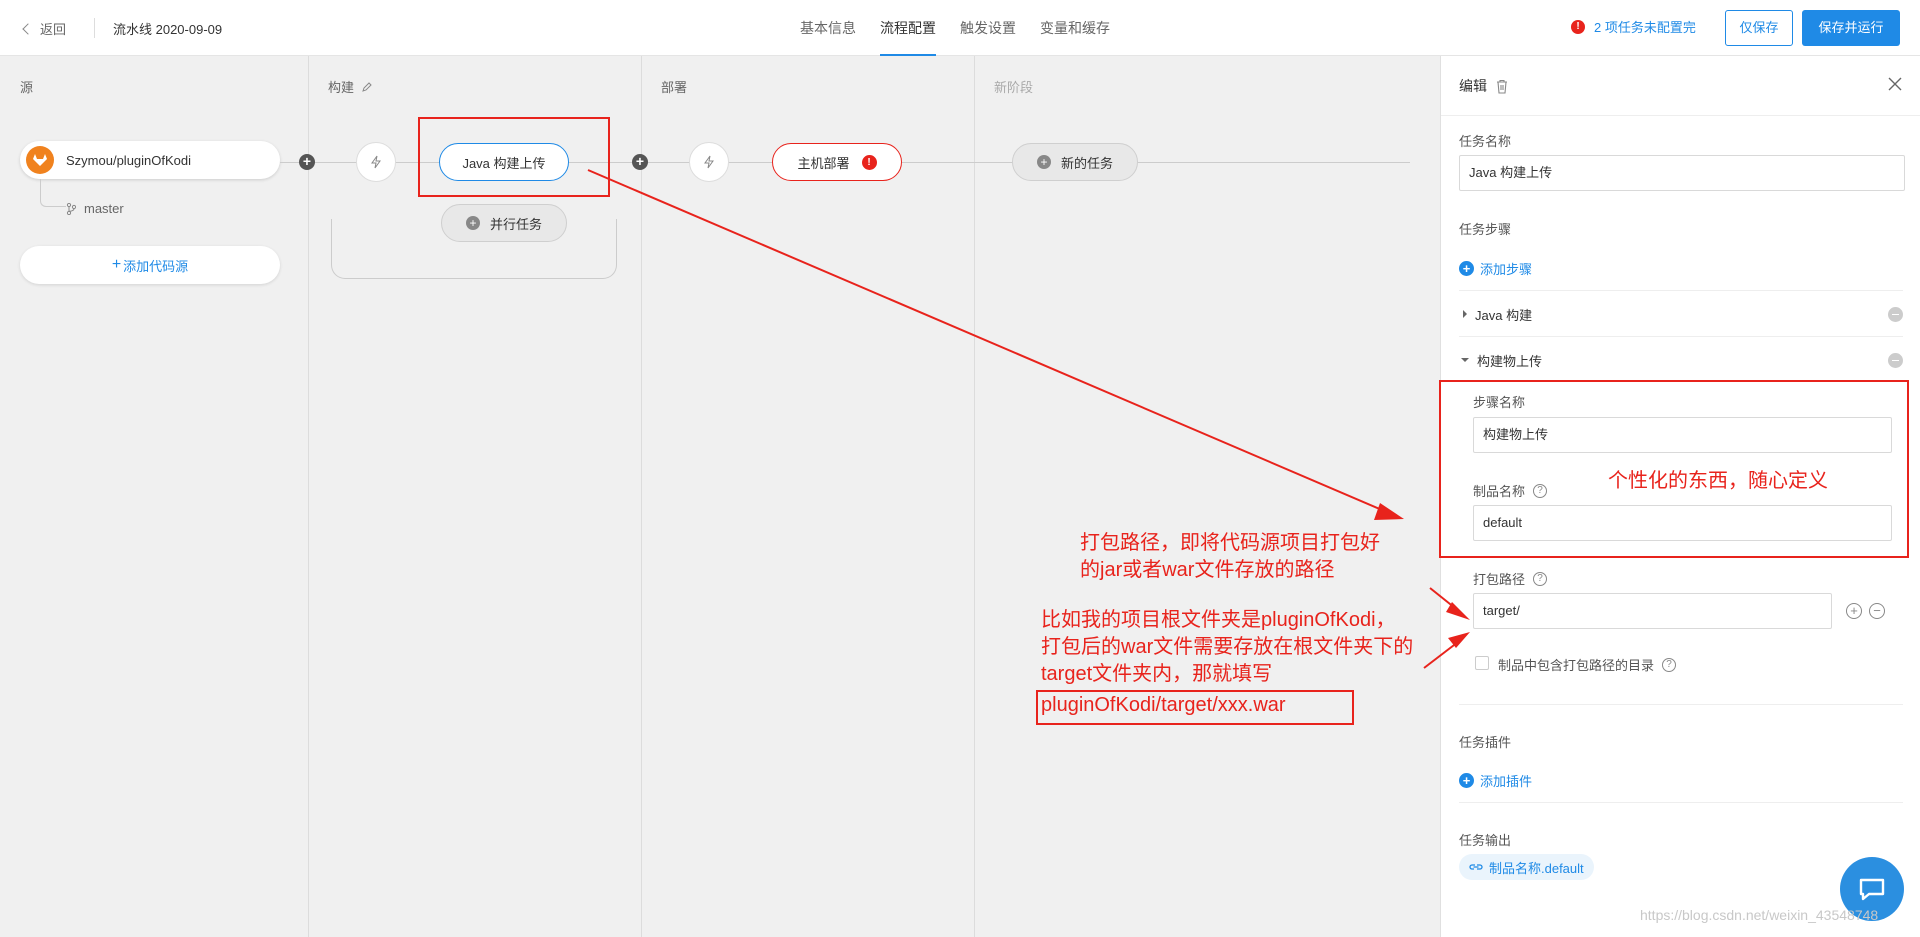 Image resolution: width=1920 pixels, height=937 pixels. I want to click on add-plugin-label: 添加插件, so click(1506, 781).